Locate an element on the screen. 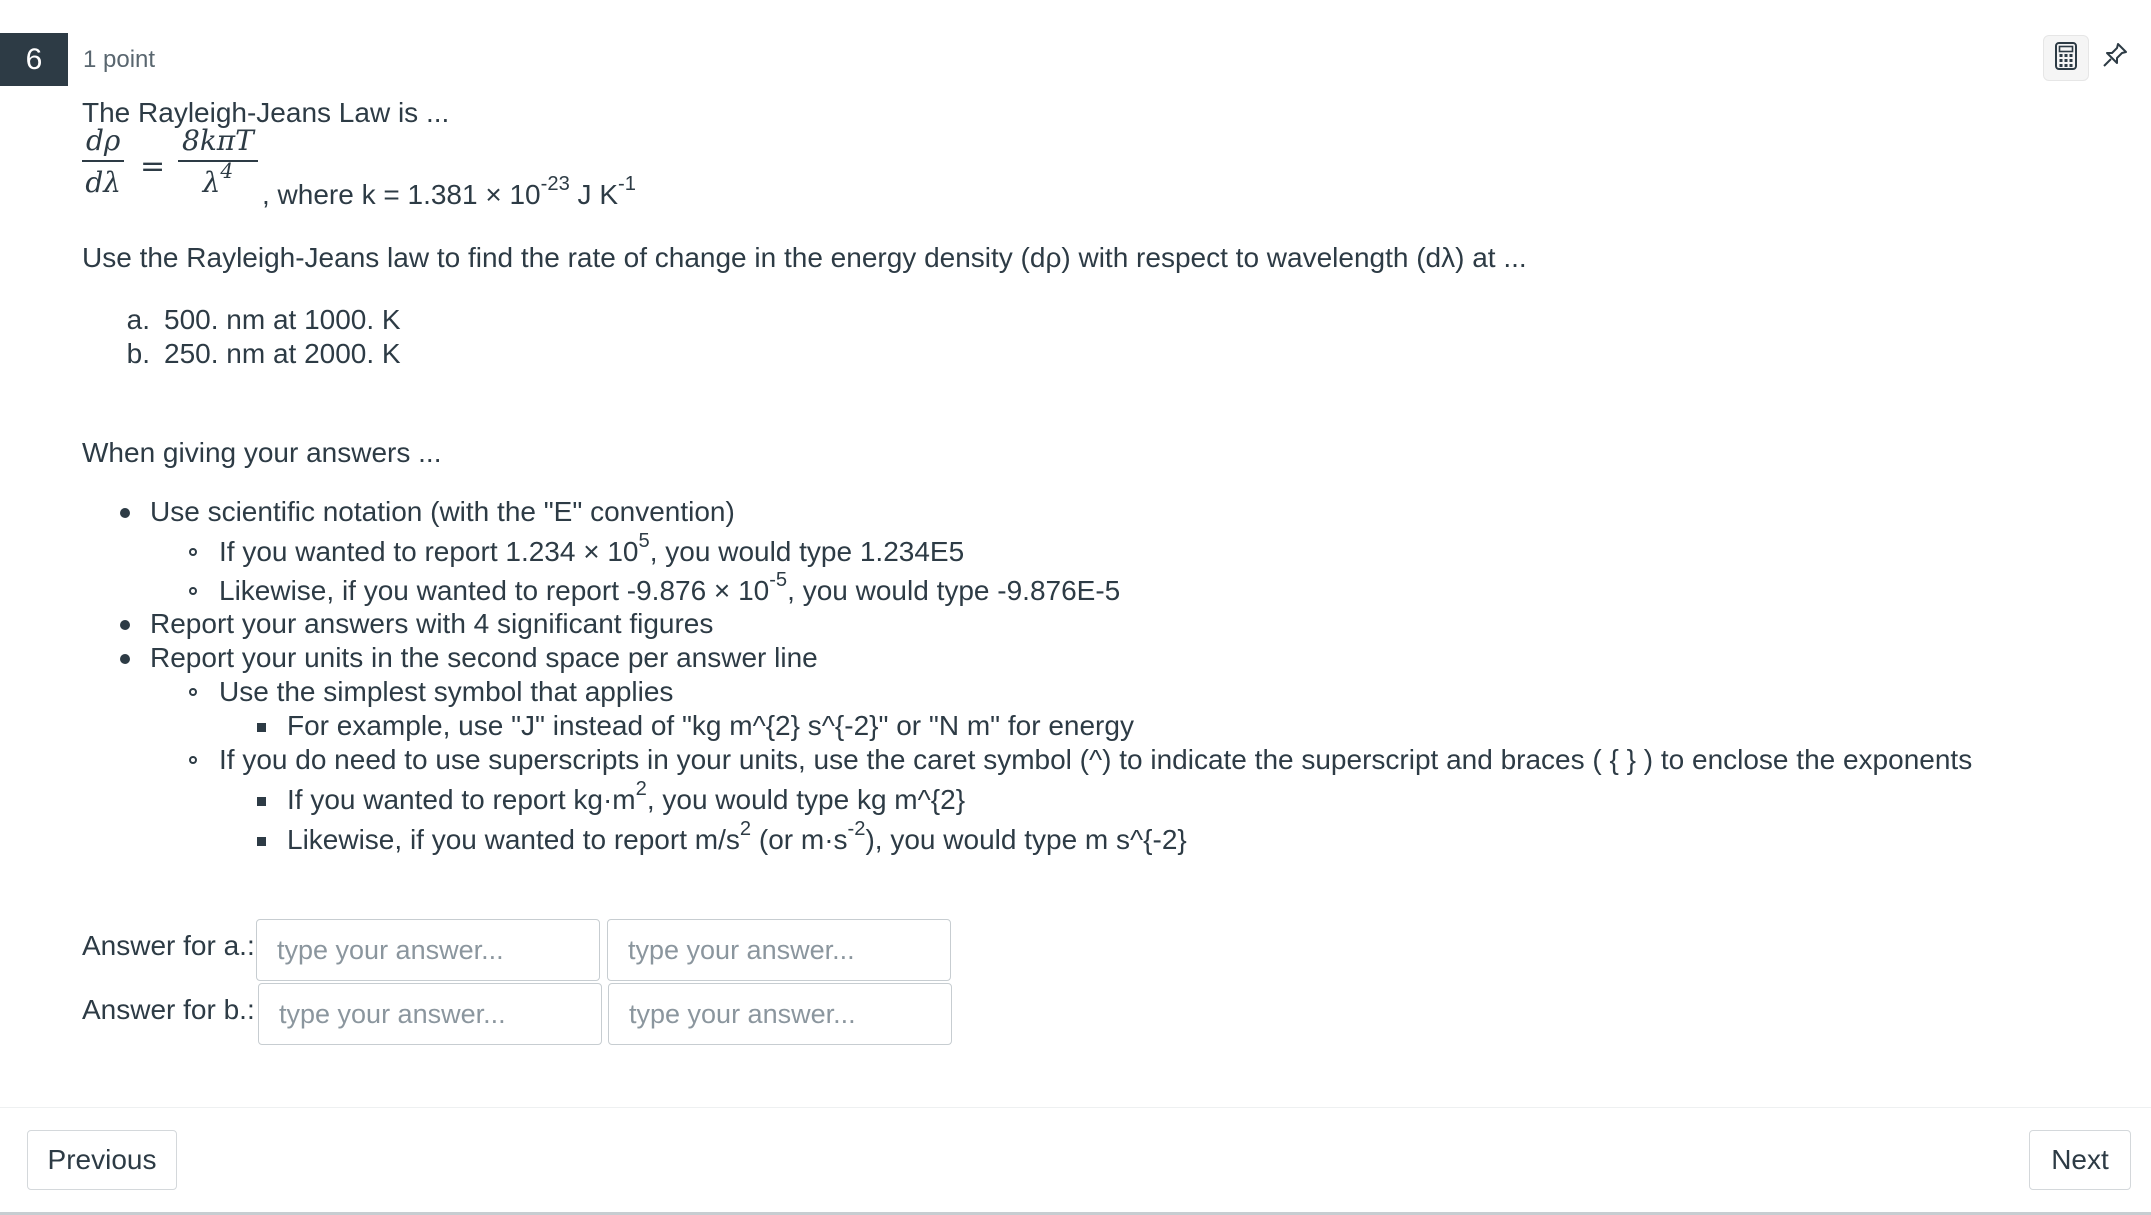 The height and width of the screenshot is (1215, 2151). calculator-button is located at coordinates (2066, 58).